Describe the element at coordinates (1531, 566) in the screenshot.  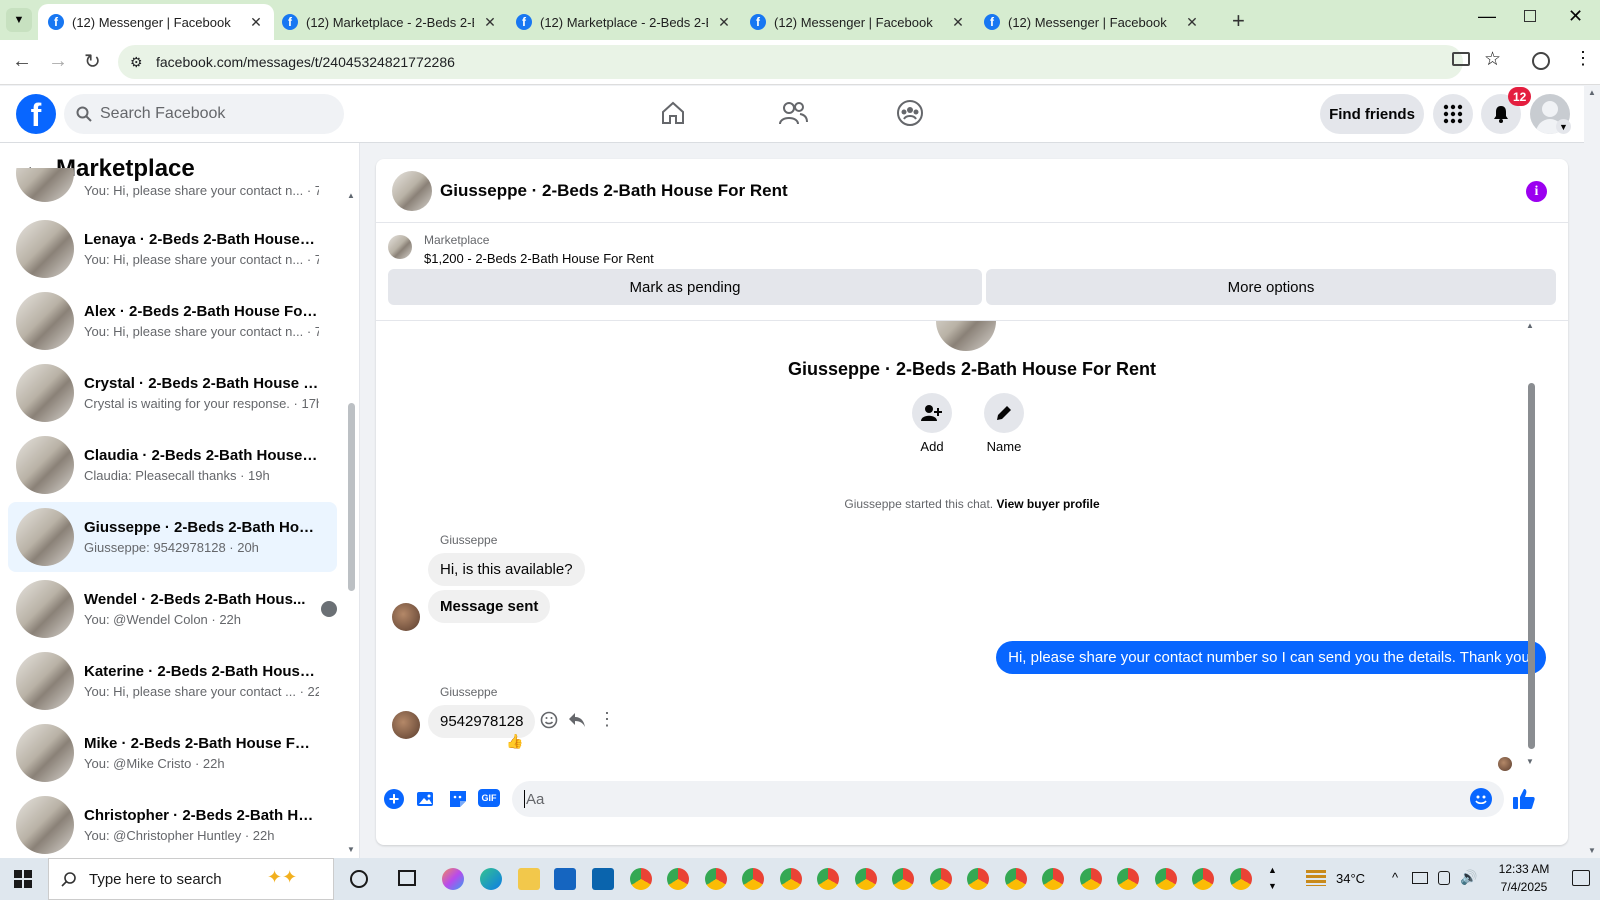
I see `thread-scrollbar` at that location.